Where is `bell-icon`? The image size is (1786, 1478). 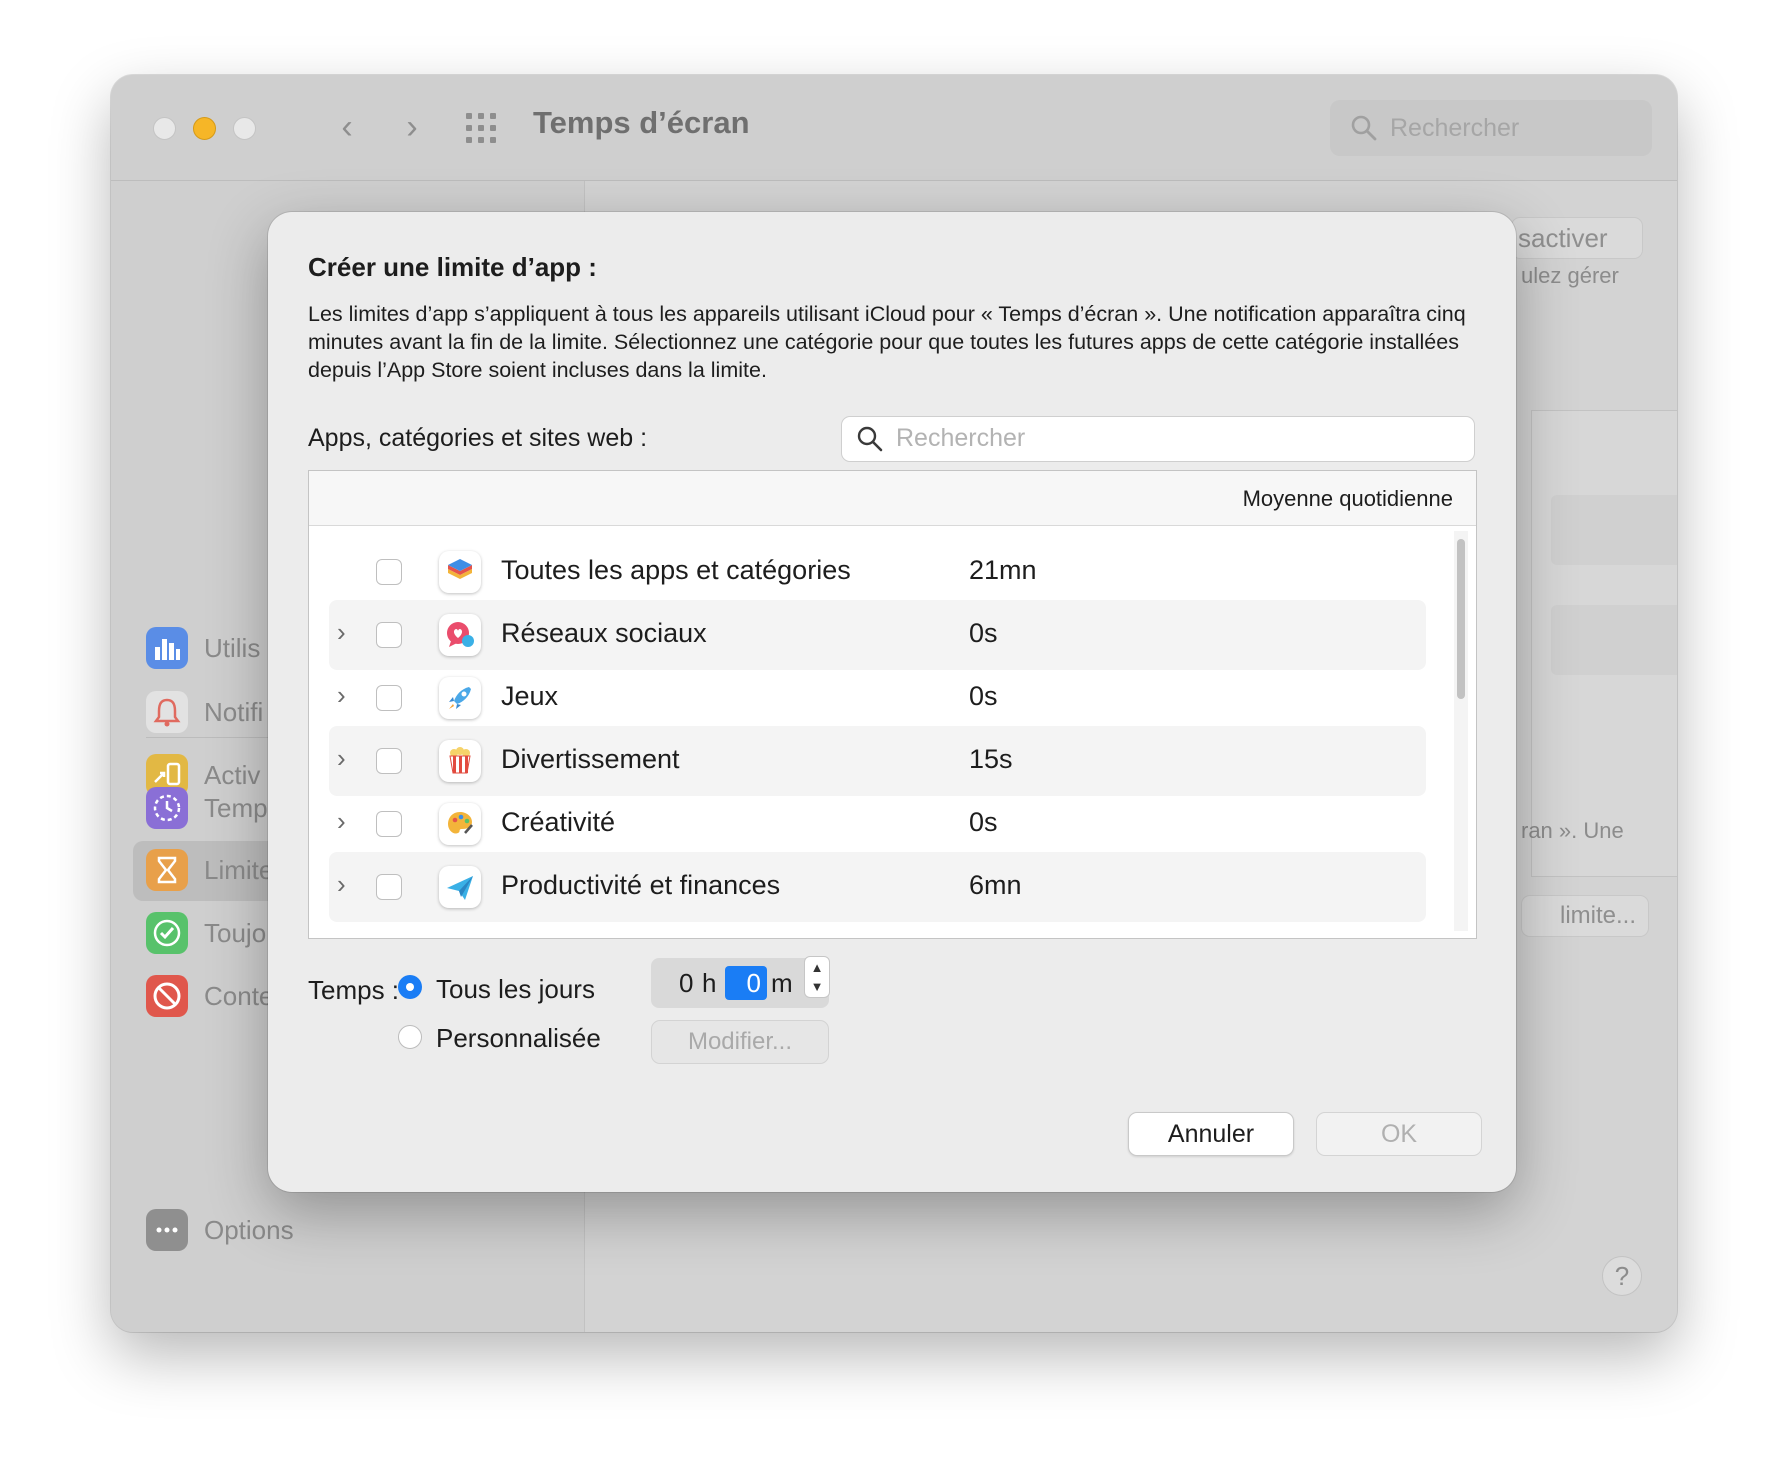 bell-icon is located at coordinates (167, 712).